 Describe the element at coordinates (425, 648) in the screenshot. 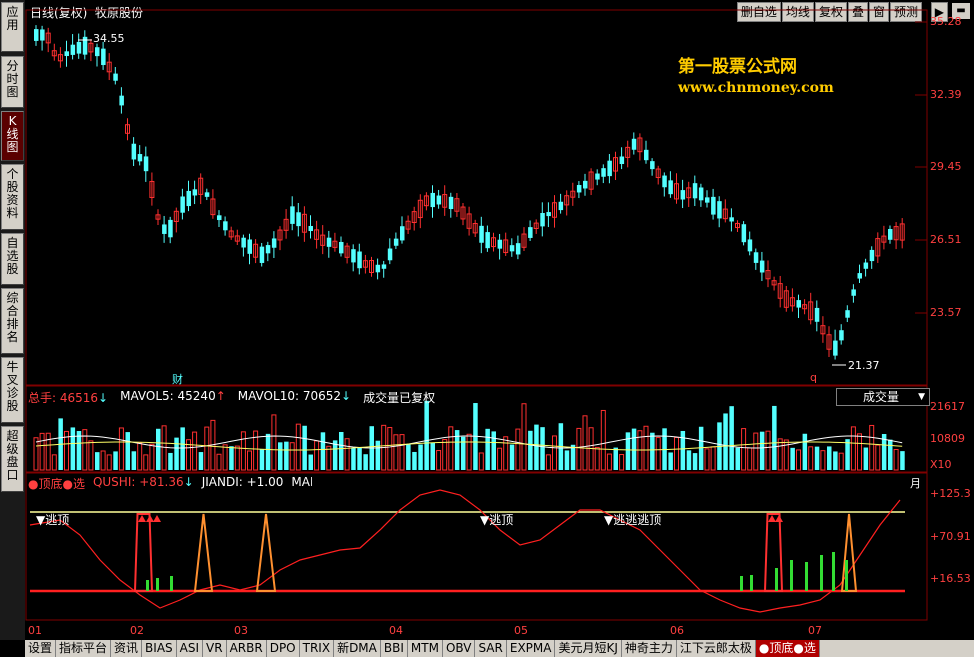

I see `tab-mtm: MTM` at that location.